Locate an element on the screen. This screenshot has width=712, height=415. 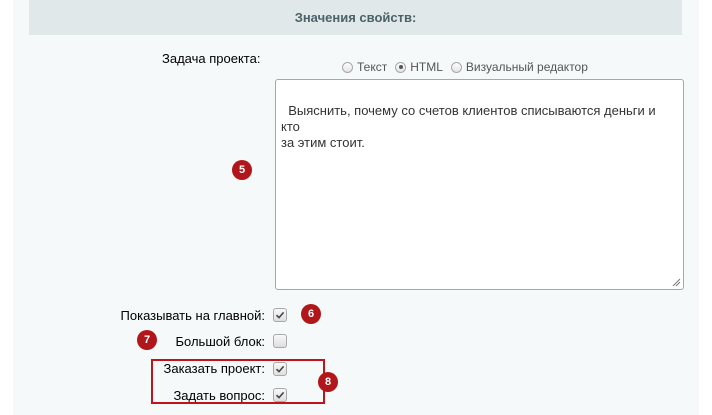
radio-html-option: HTML is located at coordinates (419, 67).